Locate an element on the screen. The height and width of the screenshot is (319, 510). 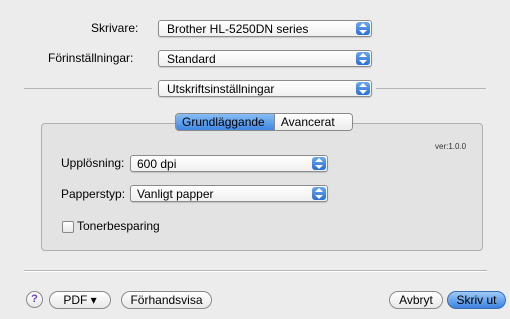
help-button: ? is located at coordinates (34, 299).